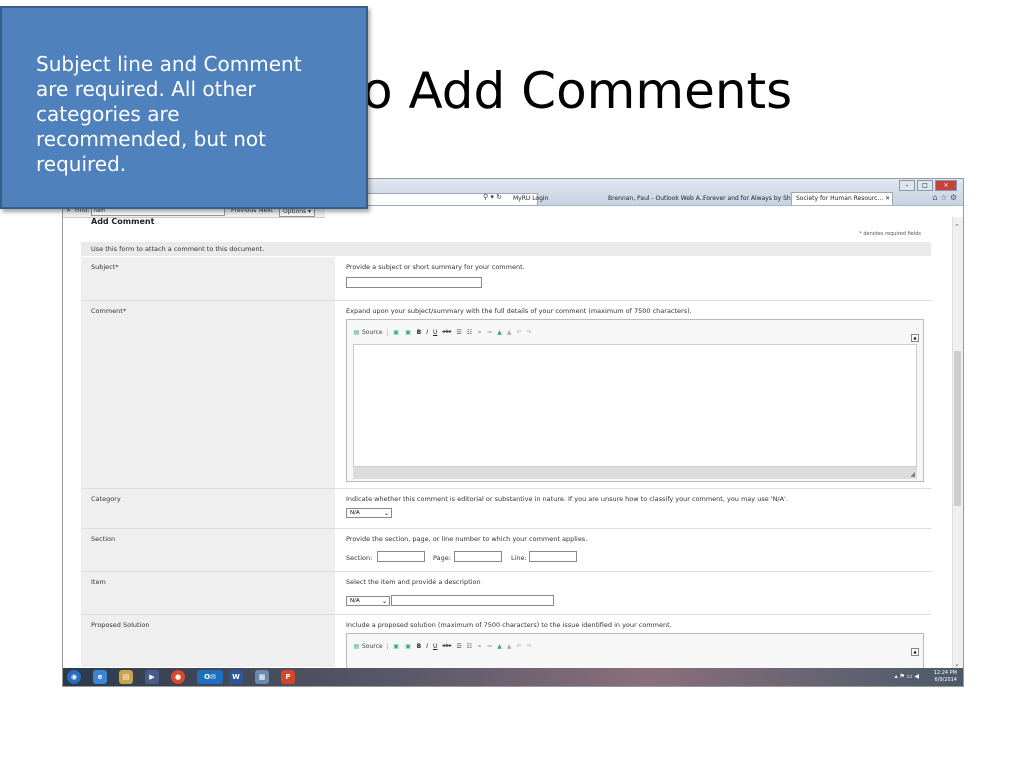  I want to click on form-heading: Add Comment, so click(123, 221).